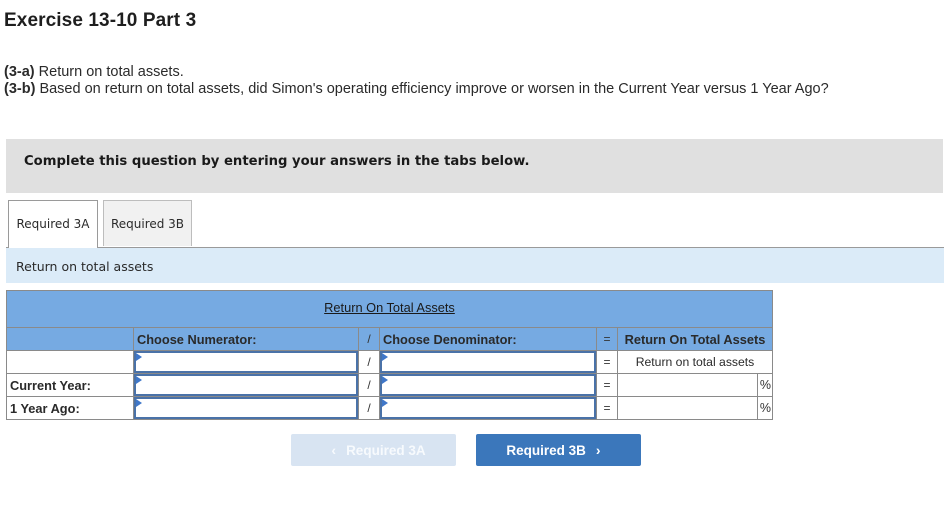 The width and height of the screenshot is (948, 523). I want to click on question-tag: (3-b), so click(20, 89).